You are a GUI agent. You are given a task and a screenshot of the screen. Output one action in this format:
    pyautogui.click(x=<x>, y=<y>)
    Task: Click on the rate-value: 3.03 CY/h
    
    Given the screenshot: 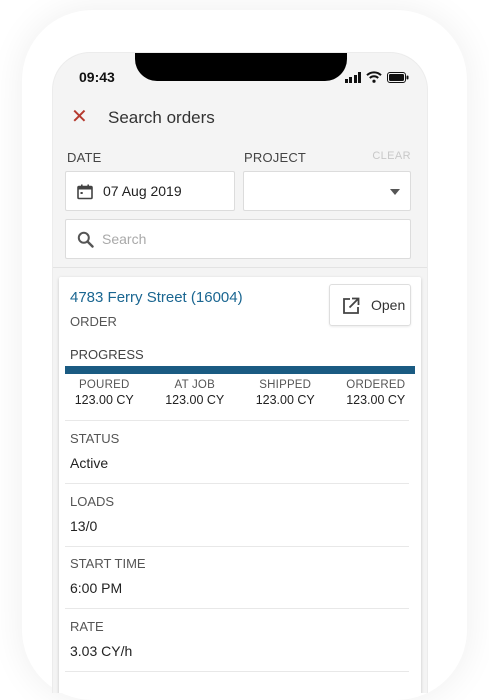 What is the action you would take?
    pyautogui.click(x=101, y=651)
    